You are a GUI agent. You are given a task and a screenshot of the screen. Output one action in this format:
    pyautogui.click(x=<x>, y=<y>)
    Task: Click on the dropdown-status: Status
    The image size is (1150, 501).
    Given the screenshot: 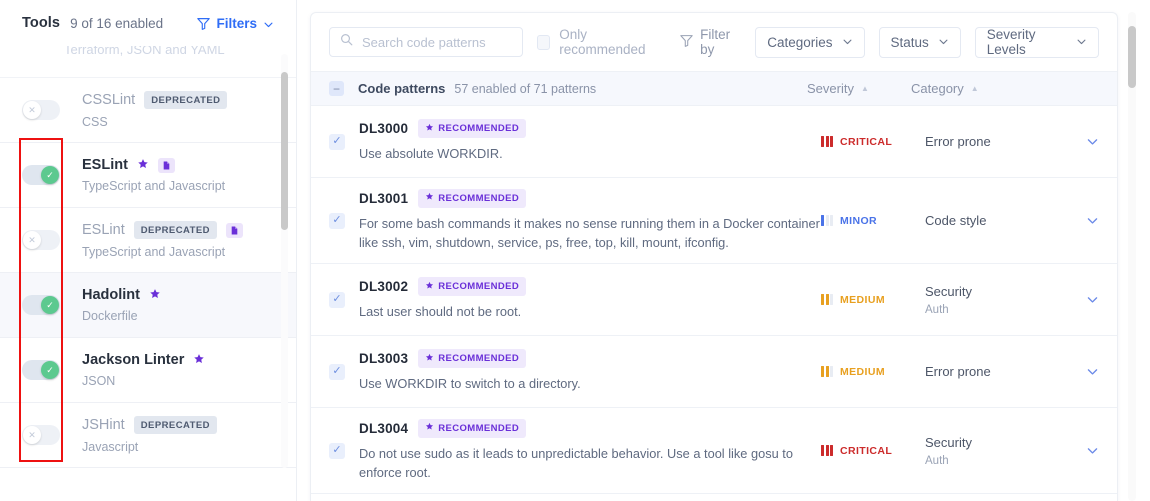 What is the action you would take?
    pyautogui.click(x=919, y=42)
    